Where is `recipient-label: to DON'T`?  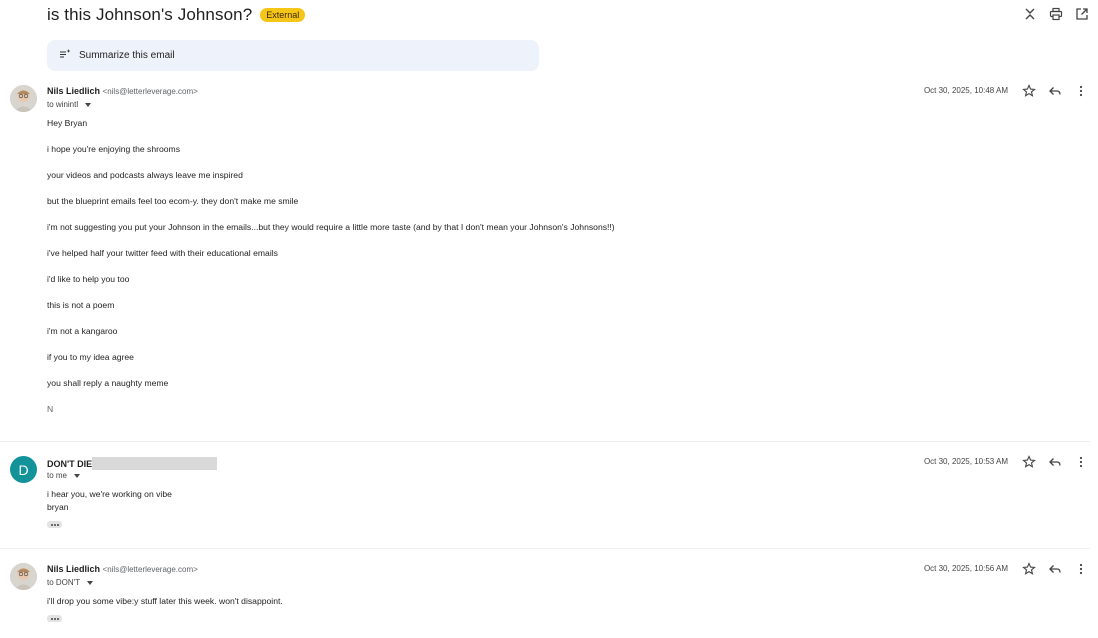 recipient-label: to DON'T is located at coordinates (64, 582).